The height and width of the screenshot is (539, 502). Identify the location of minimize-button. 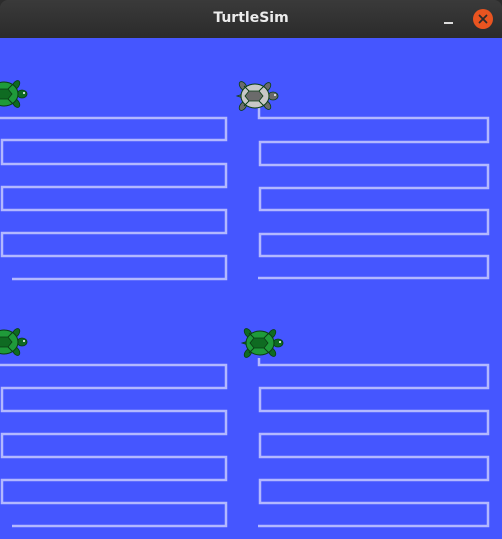
(449, 19).